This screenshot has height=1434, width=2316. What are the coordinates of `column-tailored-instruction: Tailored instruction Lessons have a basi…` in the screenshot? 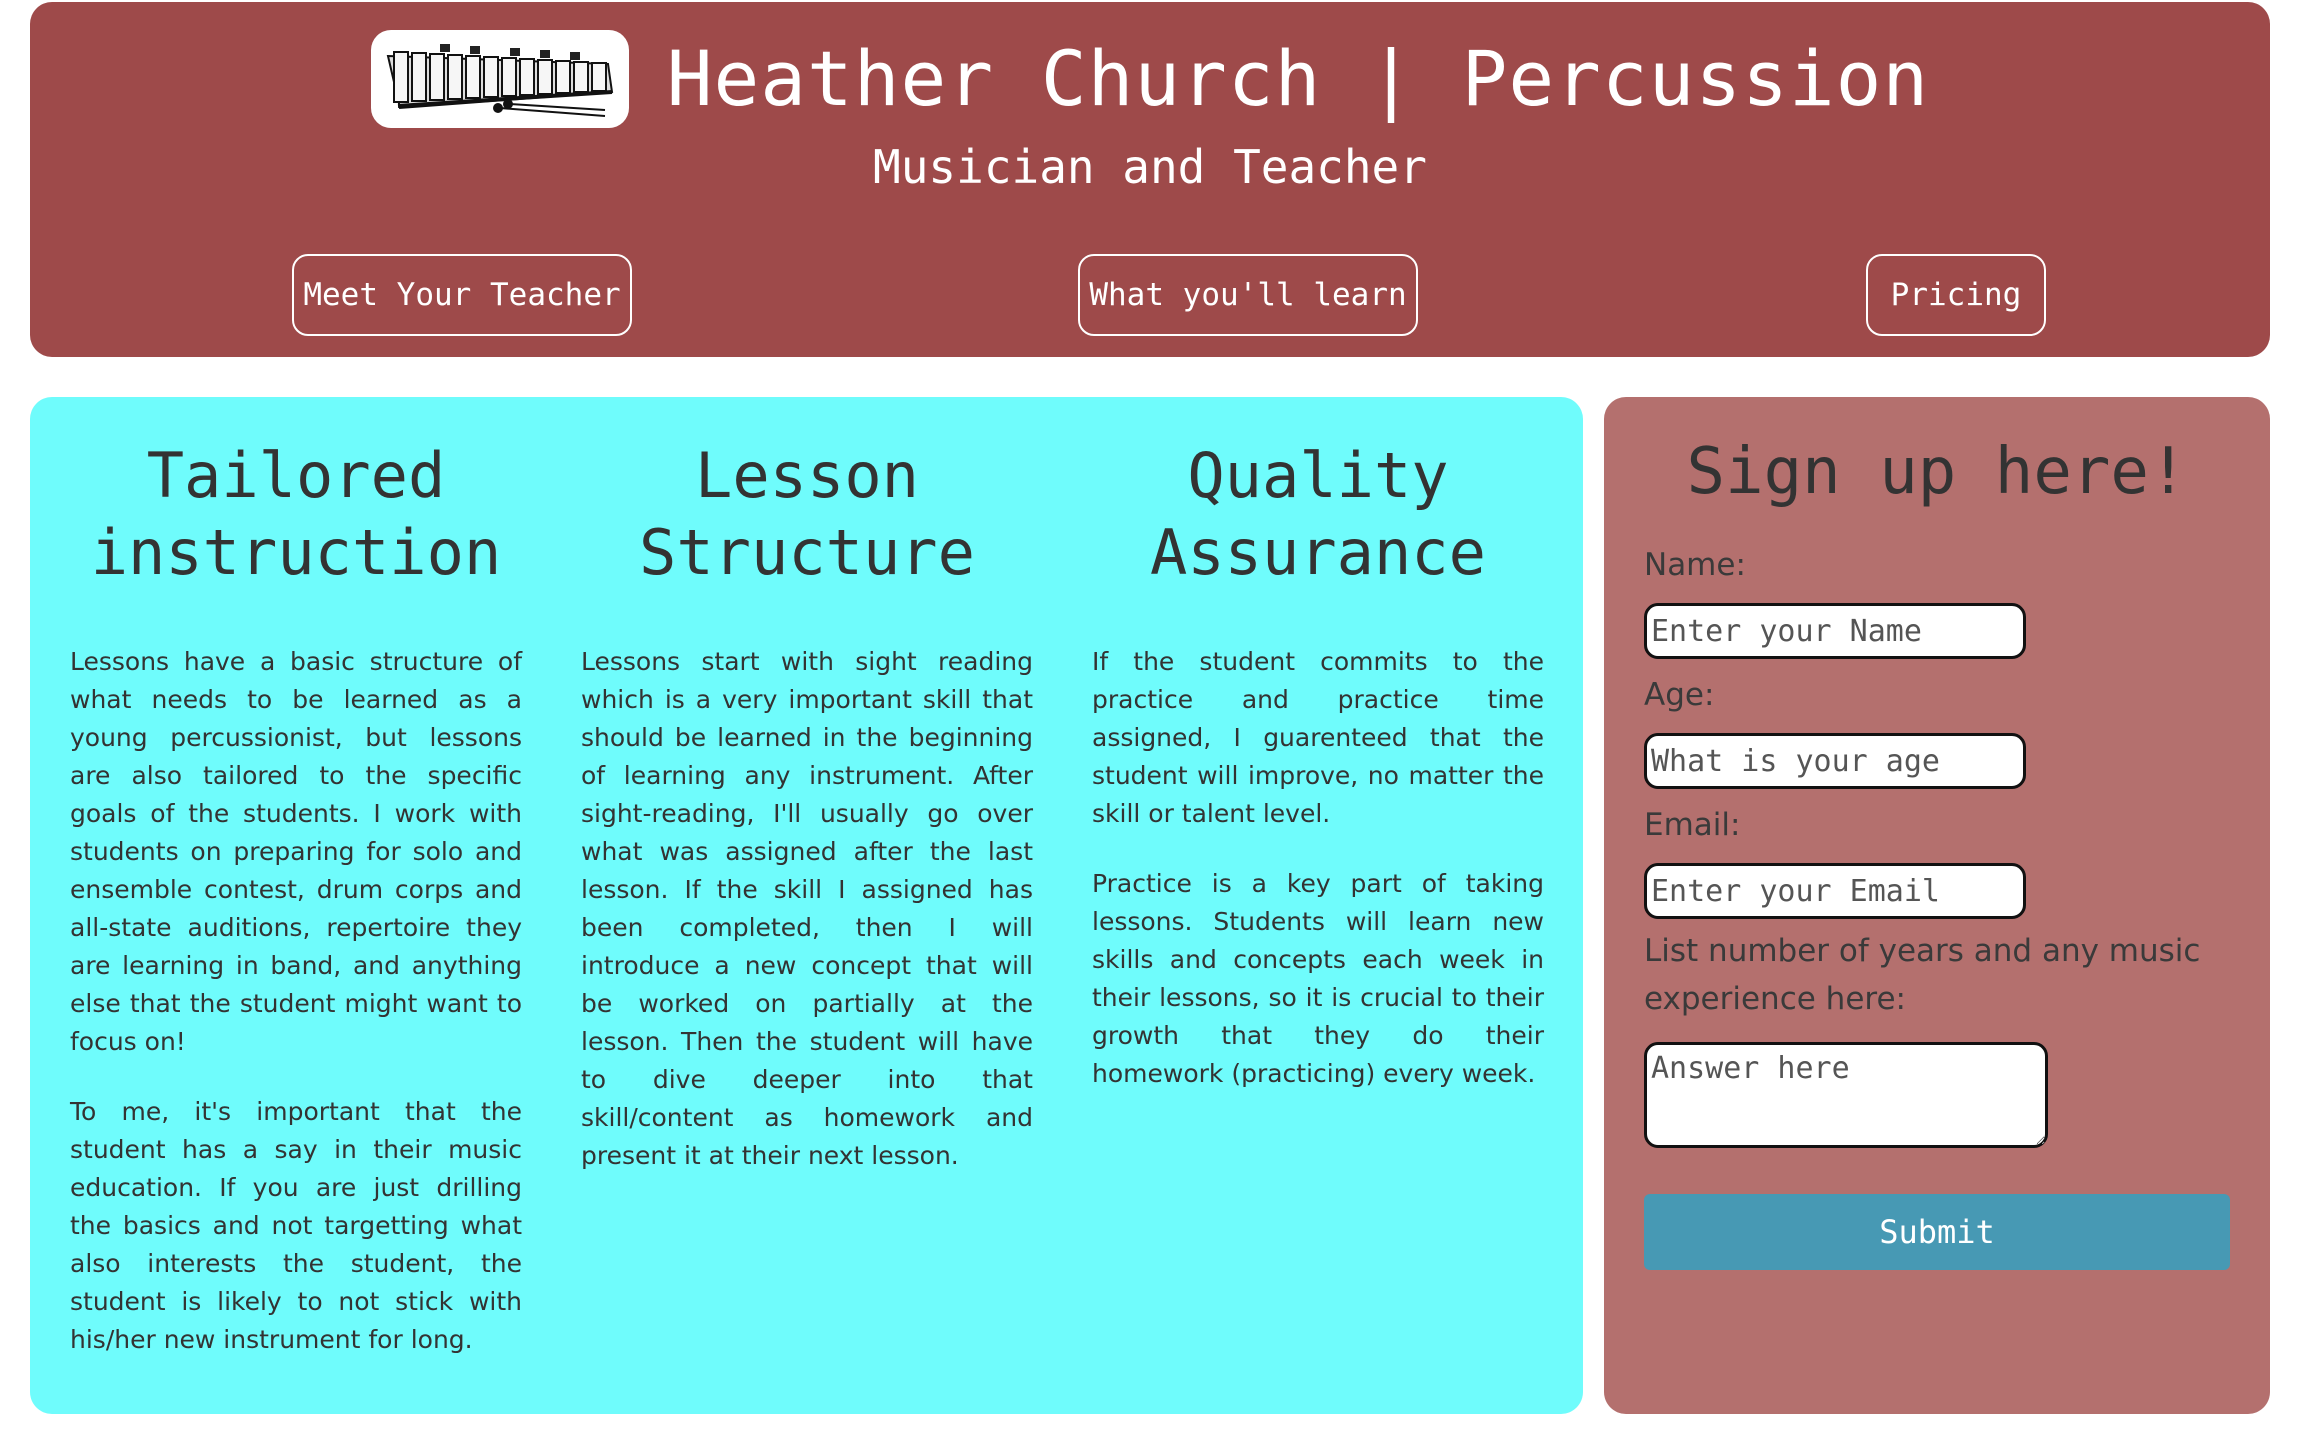 It's located at (296, 914).